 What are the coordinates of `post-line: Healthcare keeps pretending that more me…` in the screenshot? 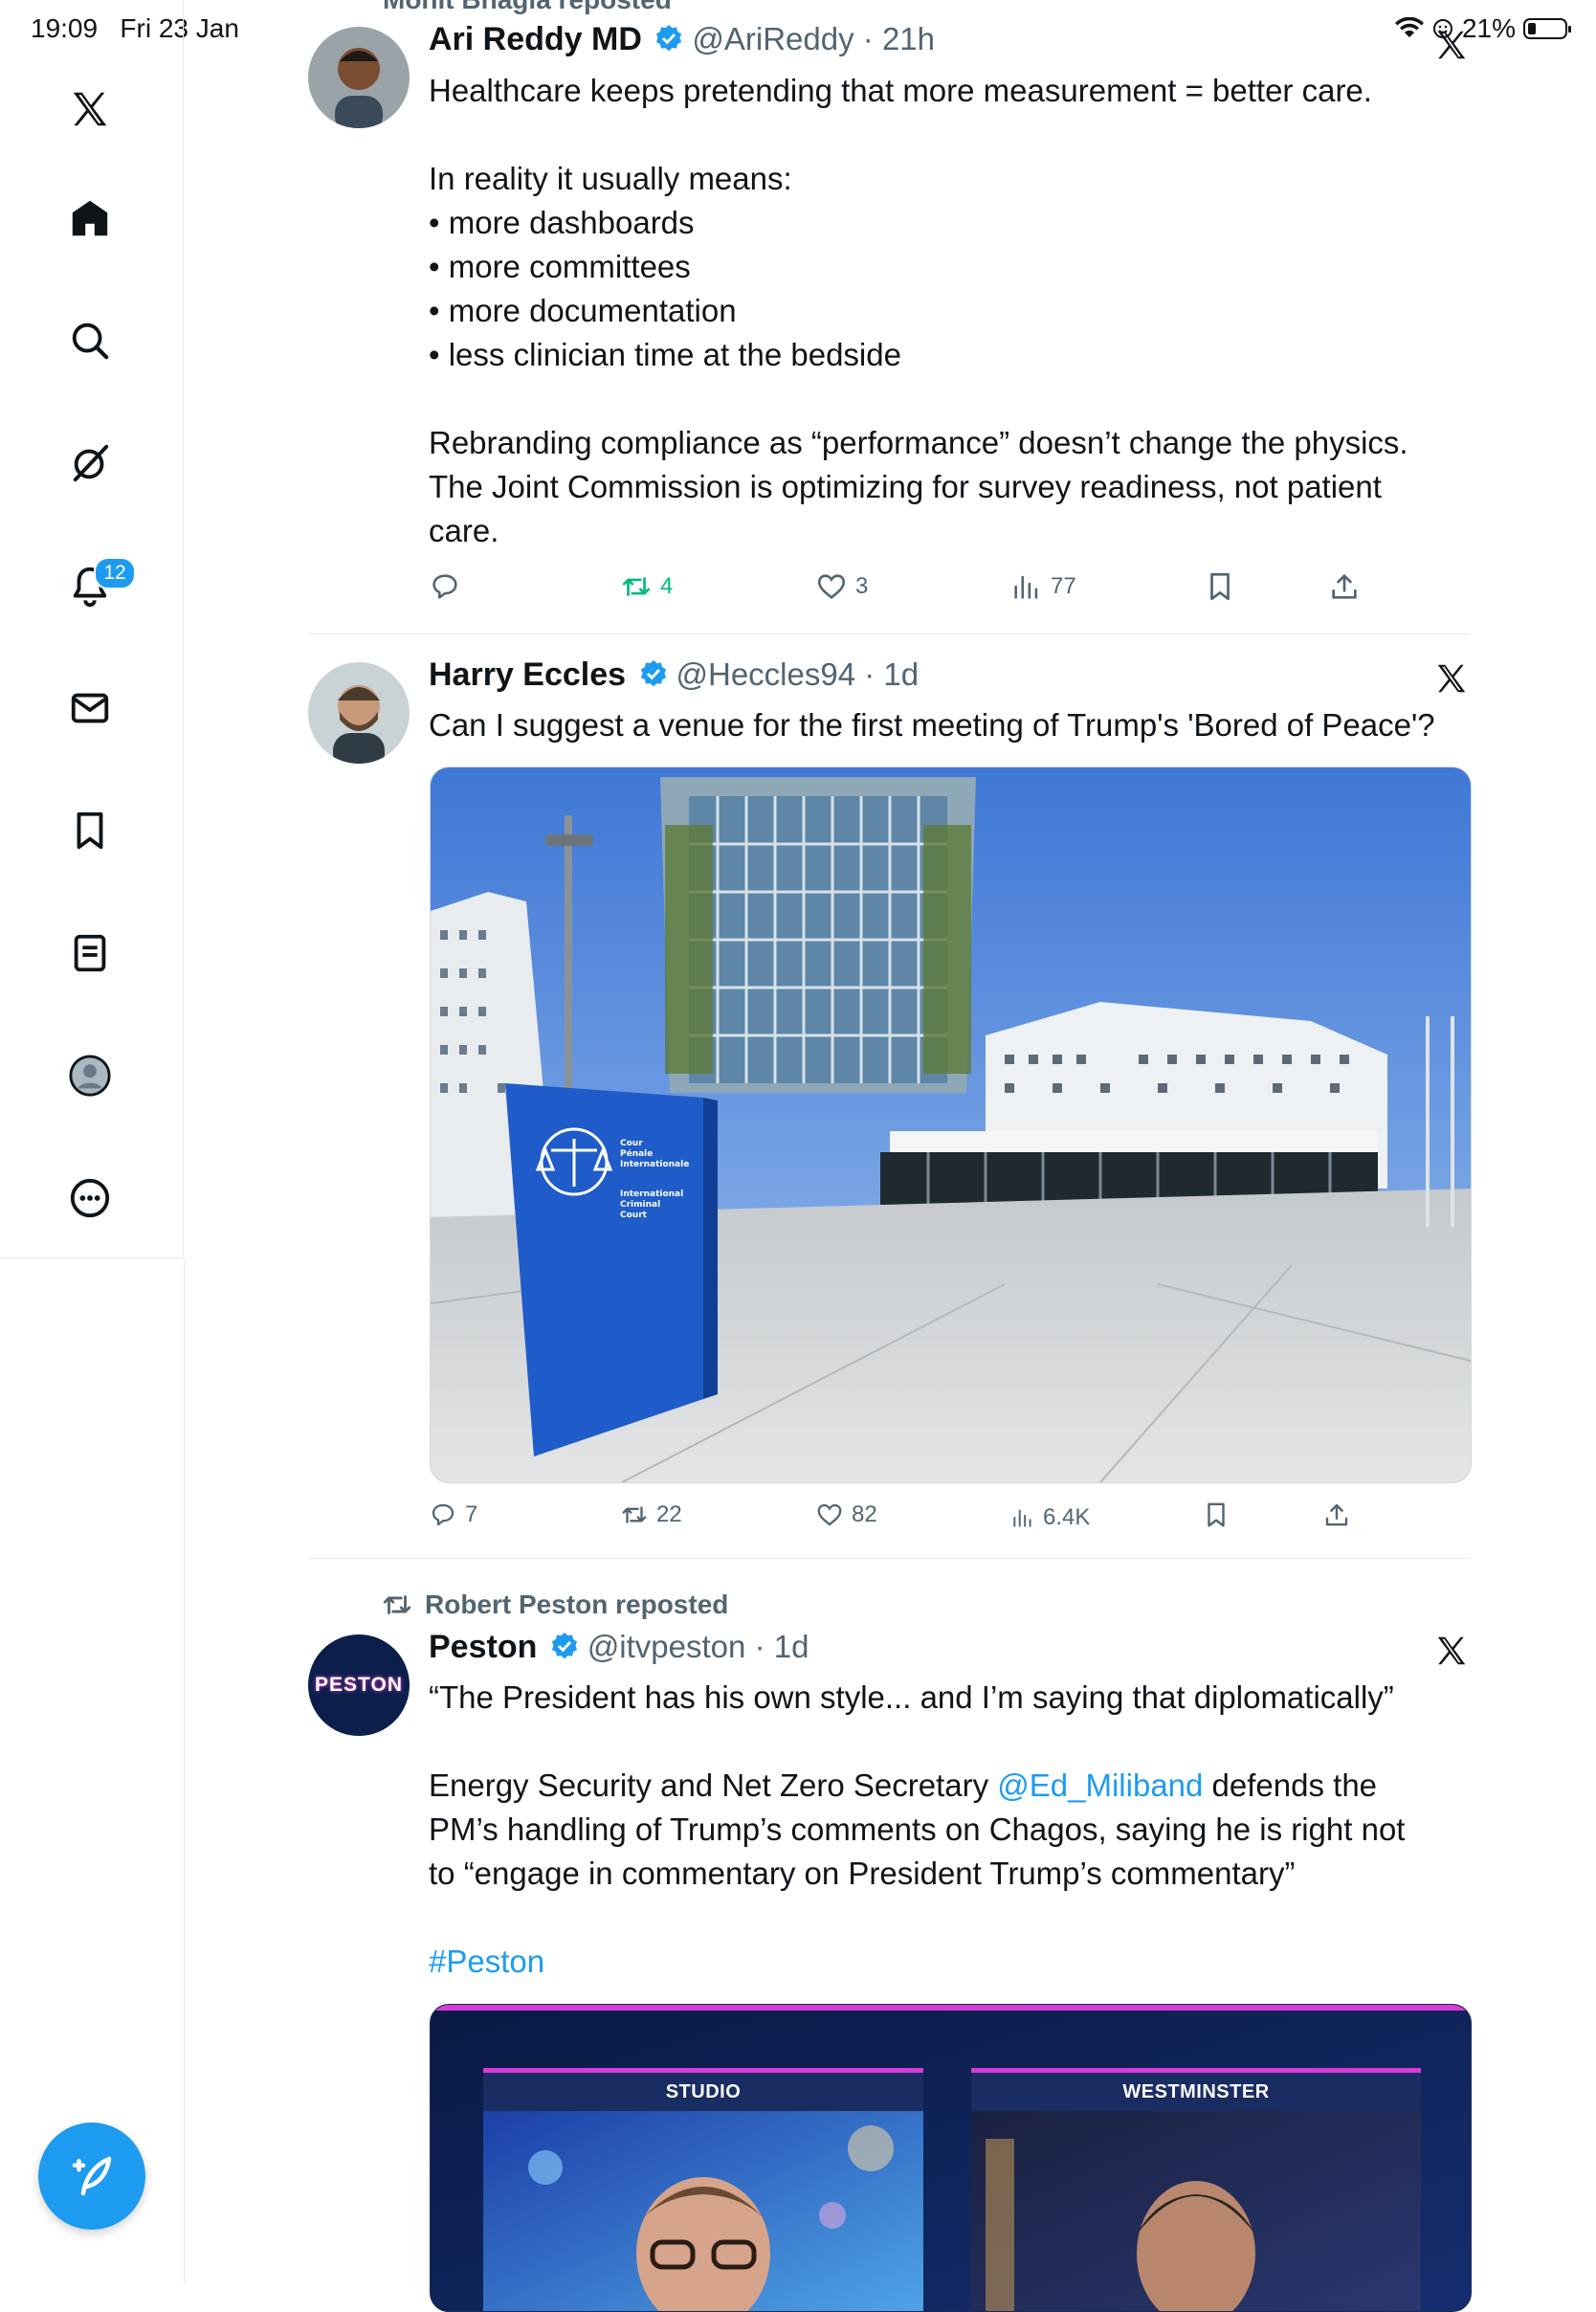 It's located at (901, 90).